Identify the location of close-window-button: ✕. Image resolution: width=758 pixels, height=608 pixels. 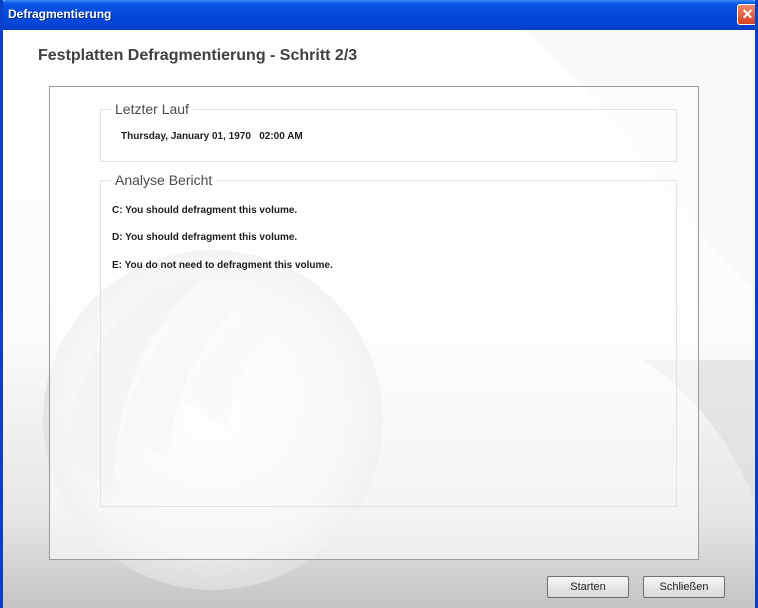
(746, 14).